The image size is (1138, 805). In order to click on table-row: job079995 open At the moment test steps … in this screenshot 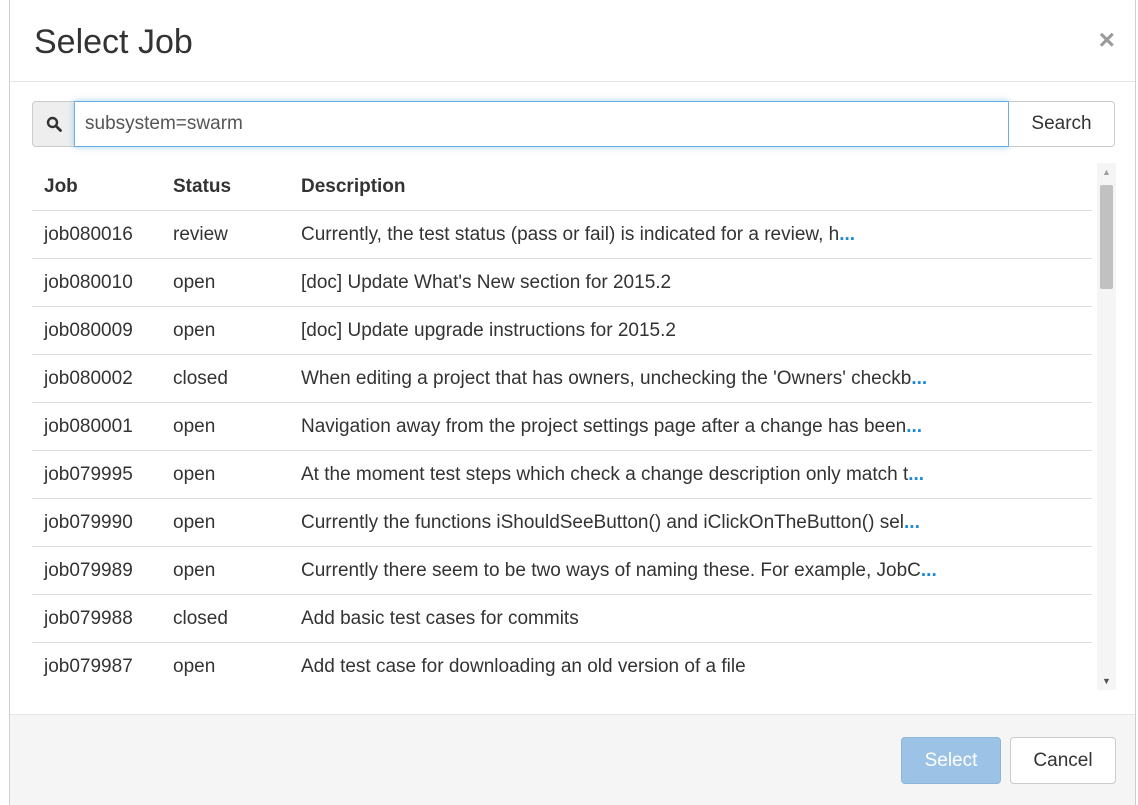, I will do `click(562, 474)`.